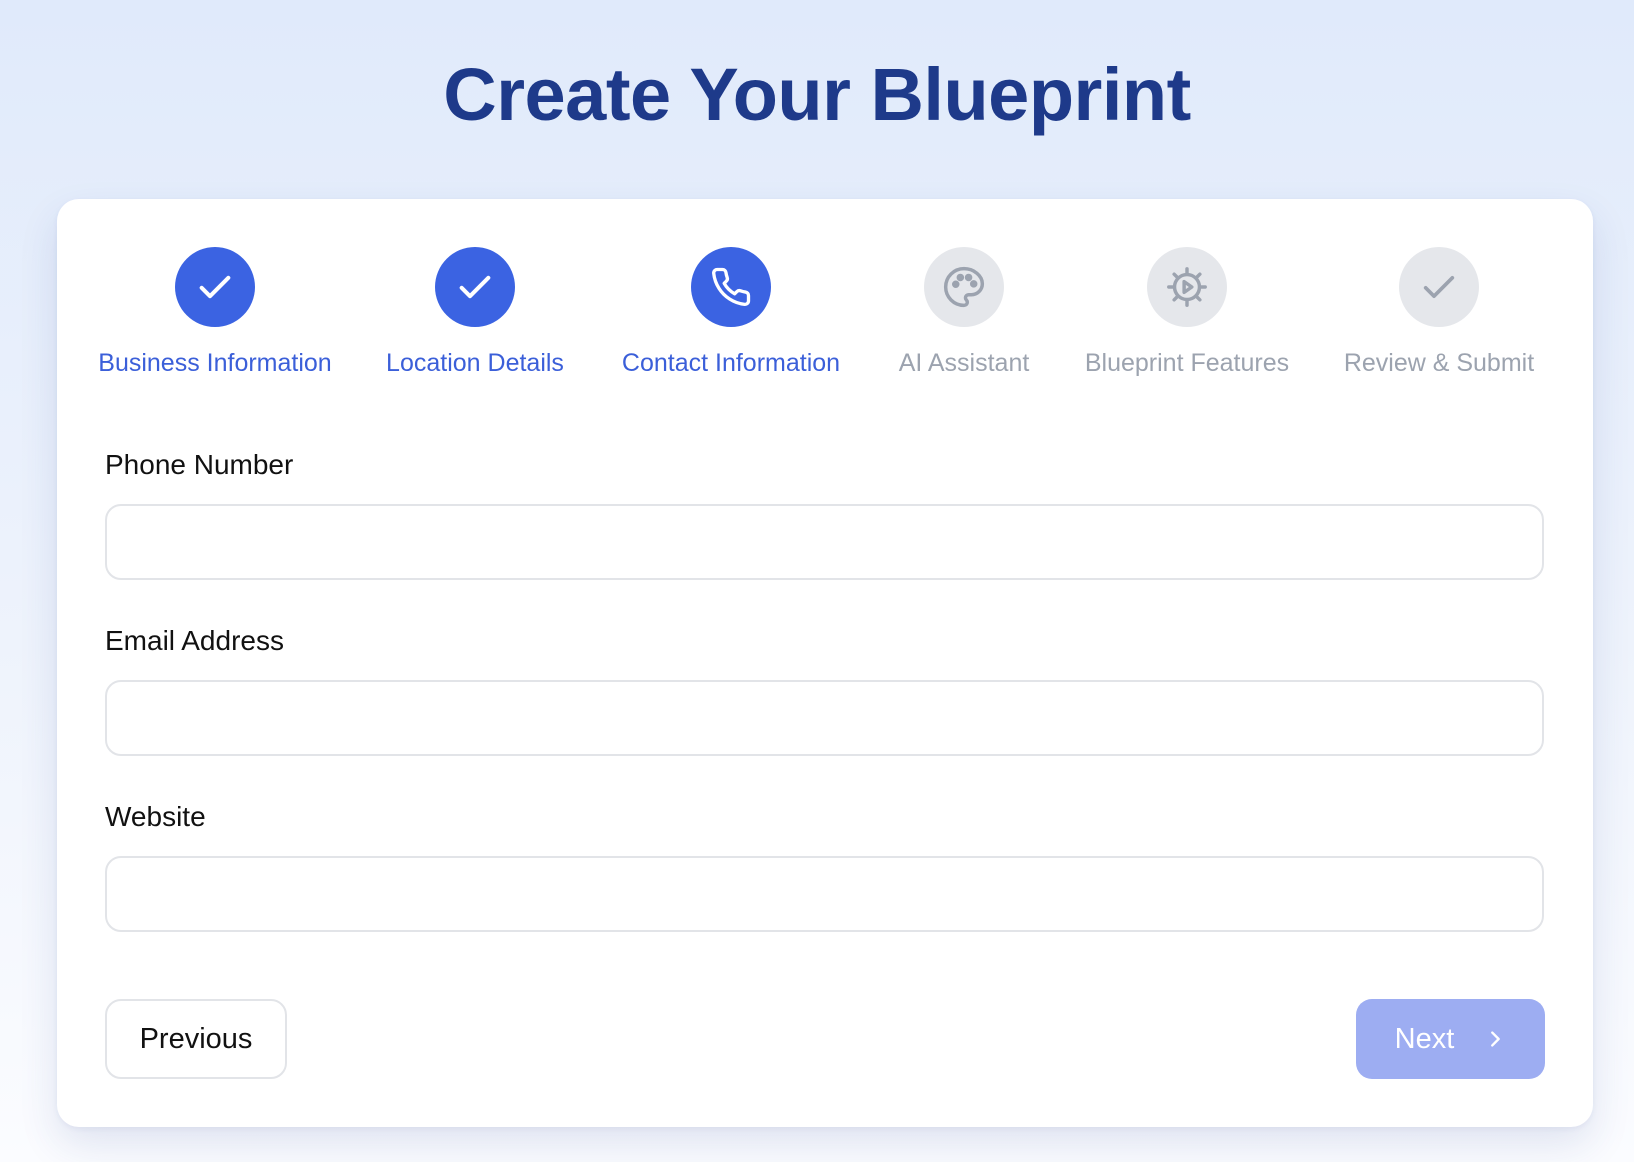  I want to click on next-button-label: Next, so click(1424, 1038).